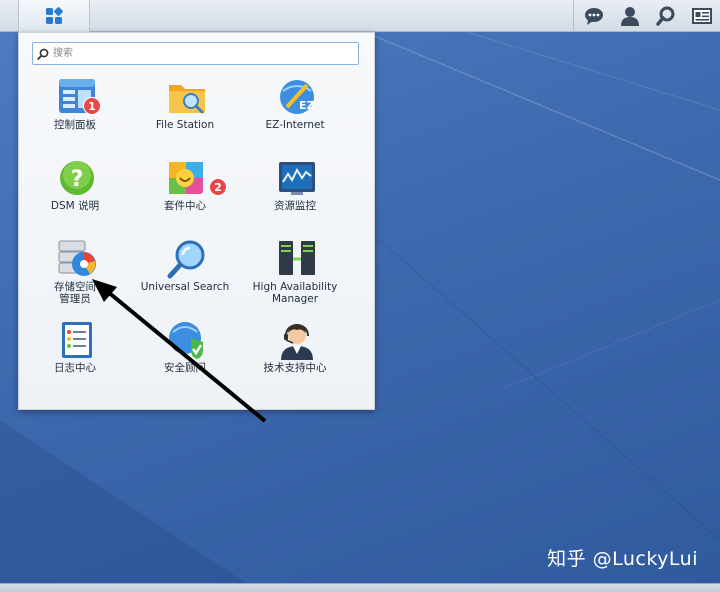 The image size is (720, 592). I want to click on app-label: 安全顾问, so click(185, 368).